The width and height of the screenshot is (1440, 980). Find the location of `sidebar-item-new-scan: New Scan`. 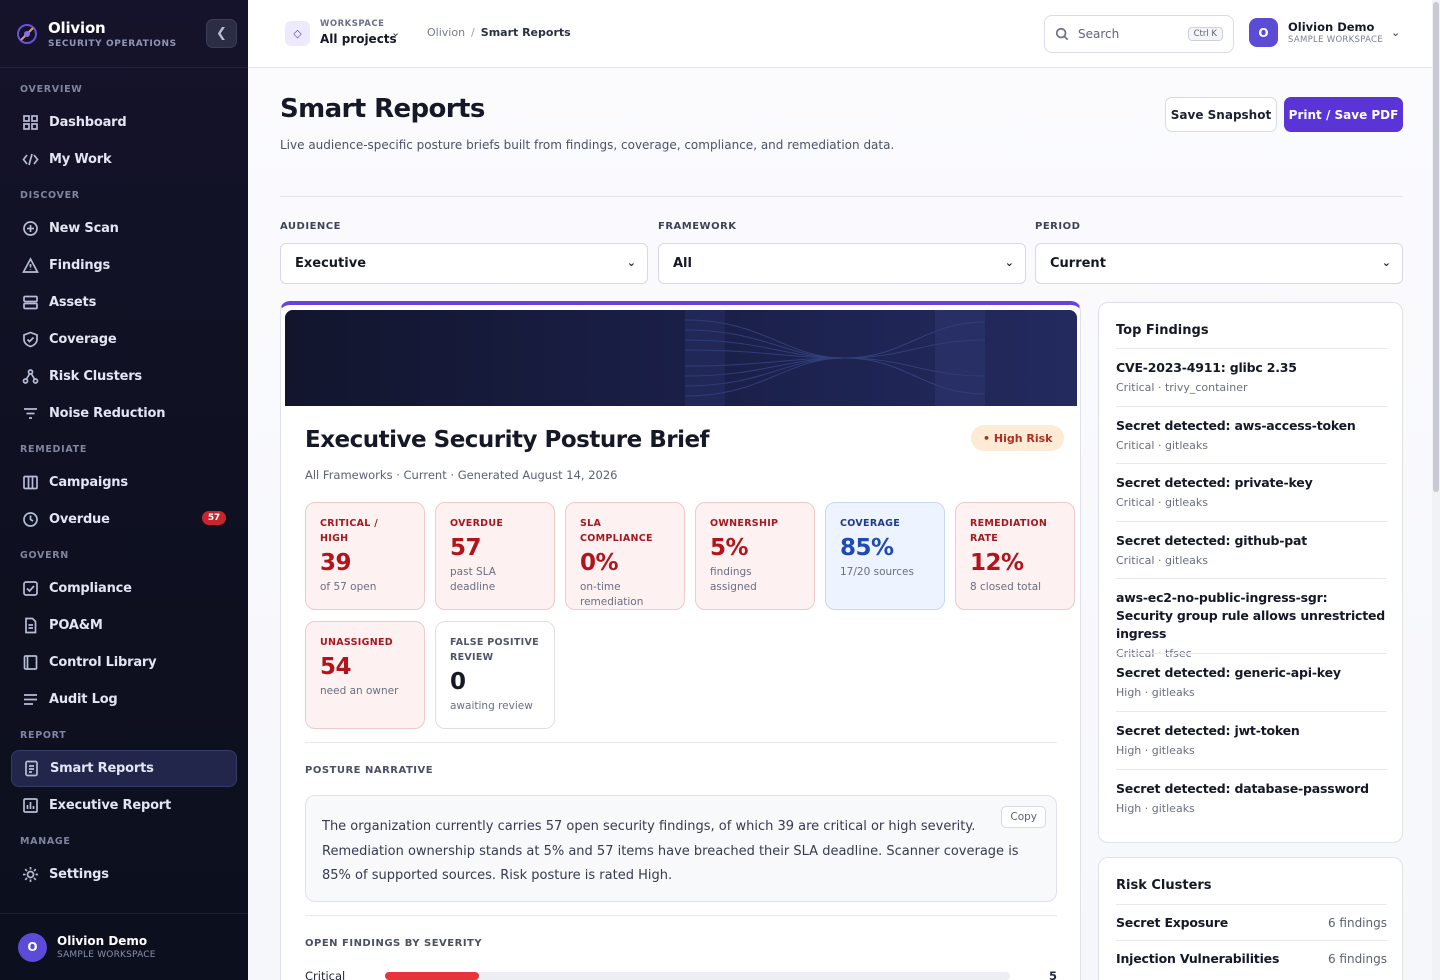

sidebar-item-new-scan: New Scan is located at coordinates (124, 228).